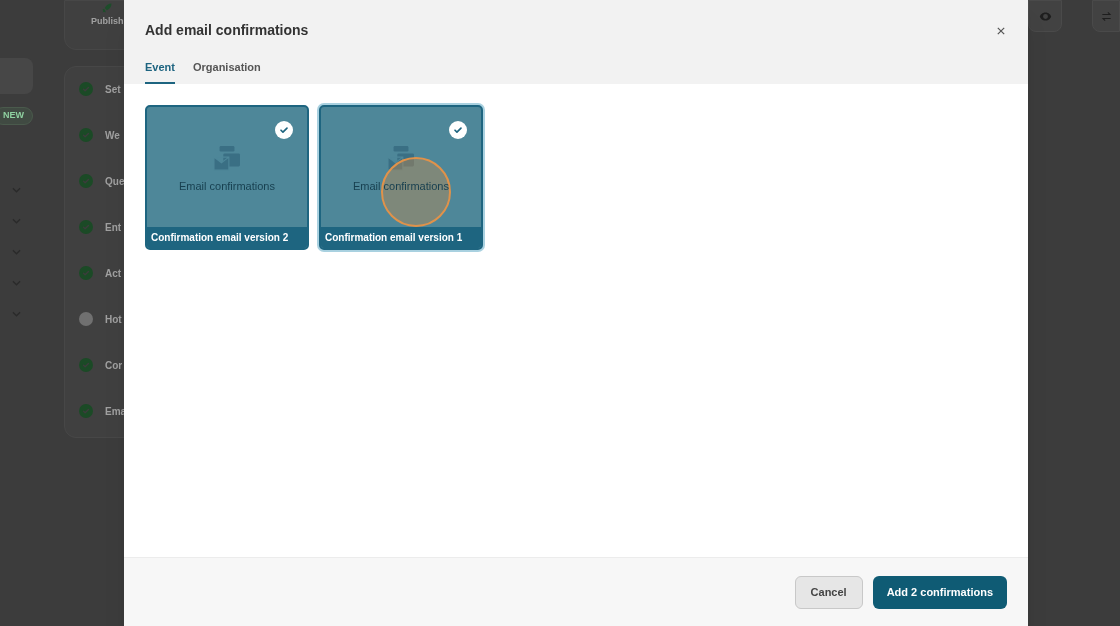 The height and width of the screenshot is (626, 1120). What do you see at coordinates (226, 71) in the screenshot?
I see `tab: Organisation` at bounding box center [226, 71].